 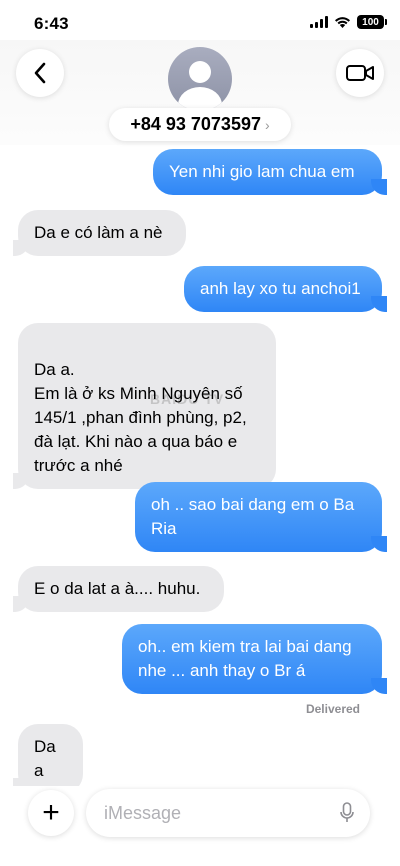 I want to click on message-text: E o da lat a à.... huhu., so click(x=117, y=588).